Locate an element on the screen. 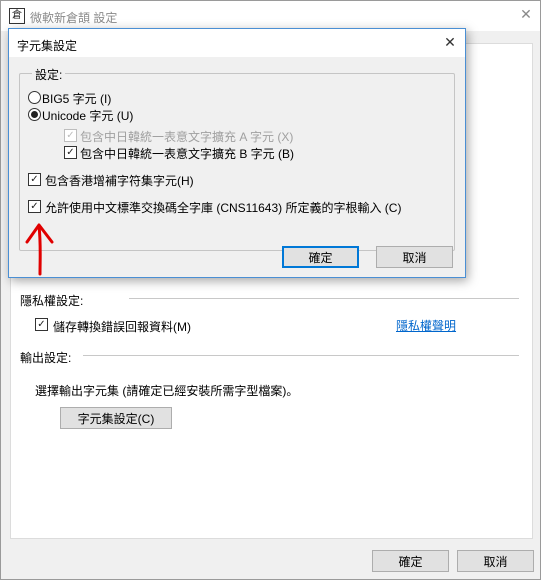 The image size is (541, 580). window-title-bar: 倉 微軟新倉頡 設定 ✕ is located at coordinates (270, 16).